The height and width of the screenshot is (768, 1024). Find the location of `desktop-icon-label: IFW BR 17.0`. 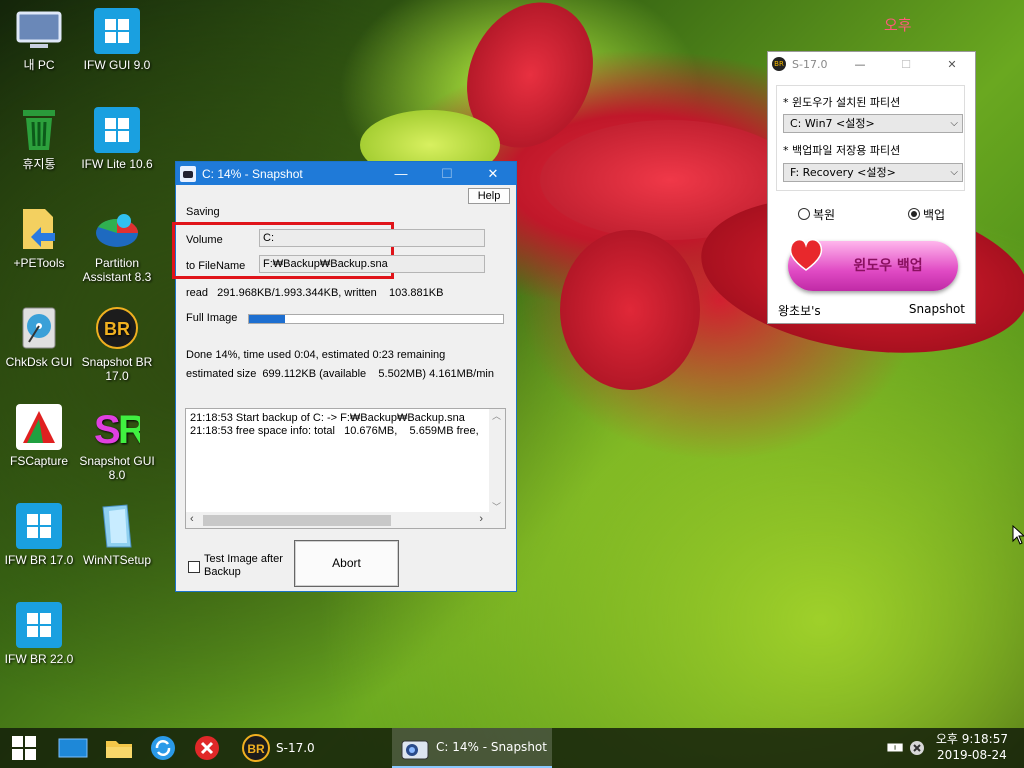

desktop-icon-label: IFW BR 17.0 is located at coordinates (39, 560).